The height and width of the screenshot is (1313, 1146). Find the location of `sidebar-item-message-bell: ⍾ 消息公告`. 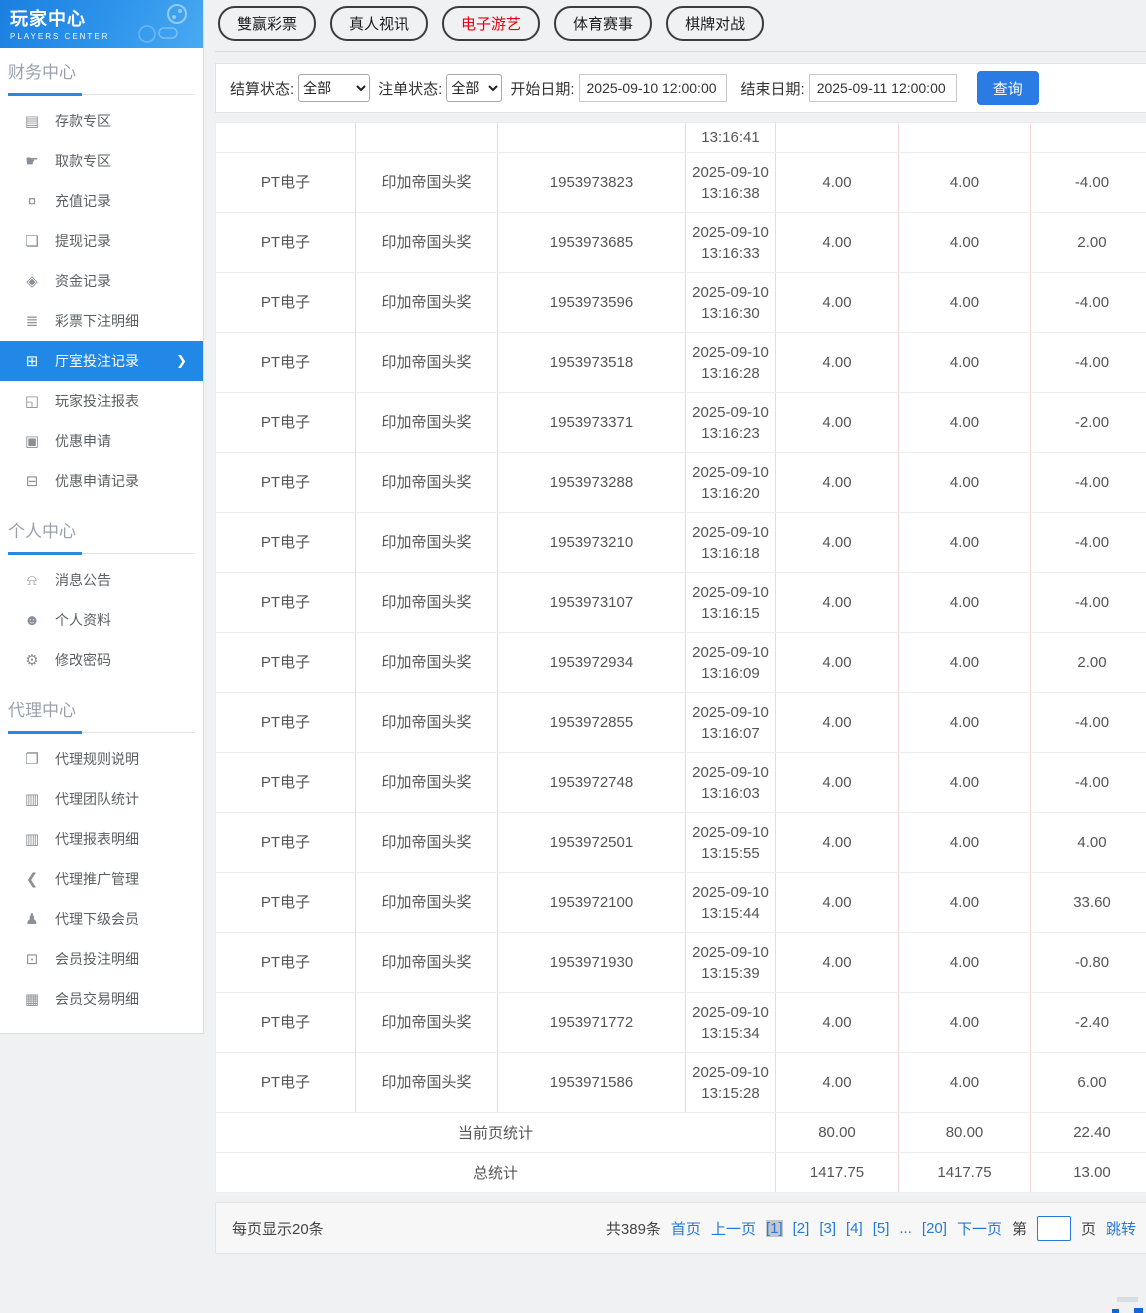

sidebar-item-message-bell: ⍾ 消息公告 is located at coordinates (101, 580).